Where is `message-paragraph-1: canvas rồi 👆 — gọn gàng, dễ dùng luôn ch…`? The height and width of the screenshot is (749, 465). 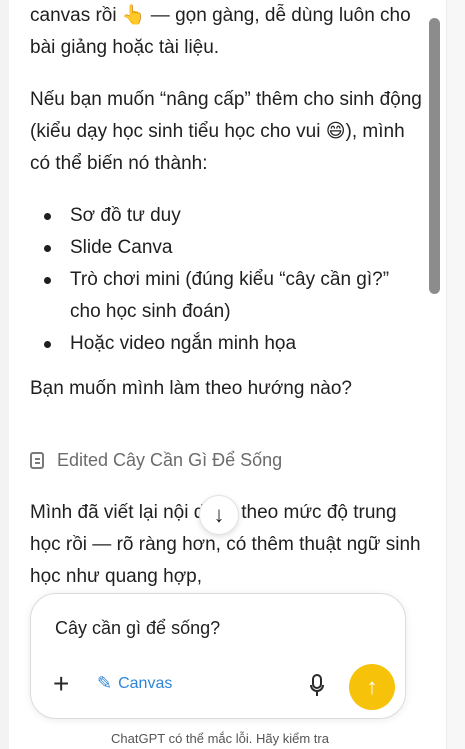 message-paragraph-1: canvas rồi 👆 — gọn gàng, dễ dùng luôn ch… is located at coordinates (220, 31).